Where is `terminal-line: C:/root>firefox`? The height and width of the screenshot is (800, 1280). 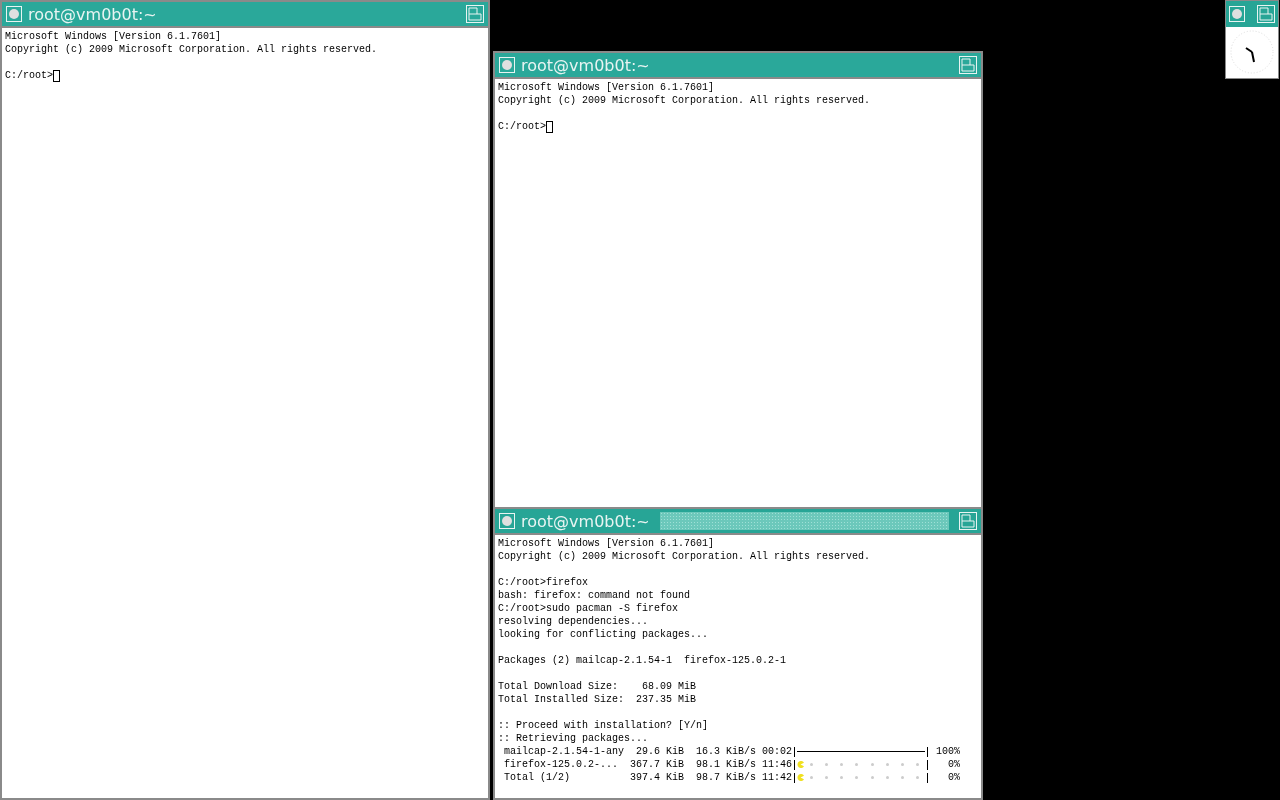
terminal-line: C:/root>firefox is located at coordinates (543, 582).